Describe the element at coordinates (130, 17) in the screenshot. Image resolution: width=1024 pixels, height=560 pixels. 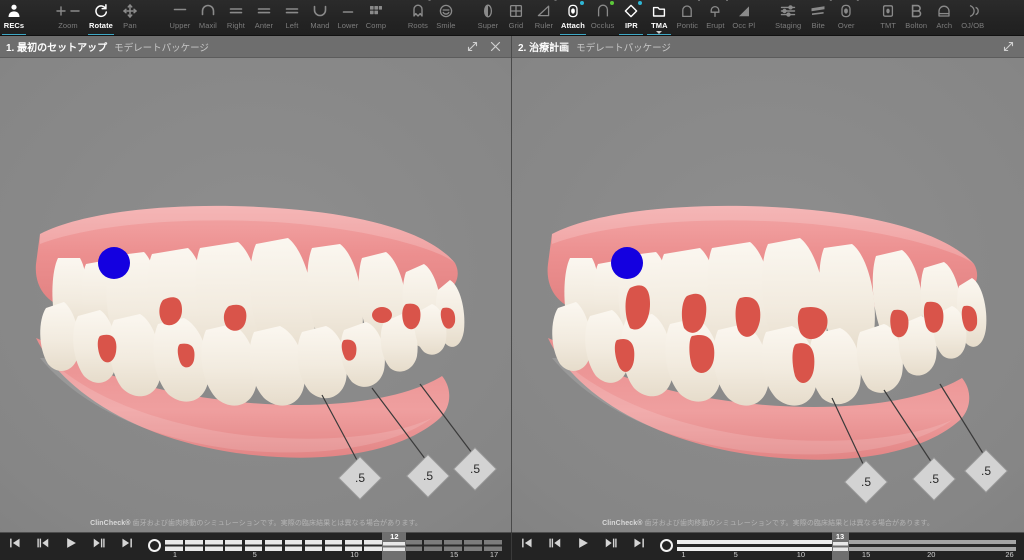
I see `toolbar-item-pan: Pan` at that location.